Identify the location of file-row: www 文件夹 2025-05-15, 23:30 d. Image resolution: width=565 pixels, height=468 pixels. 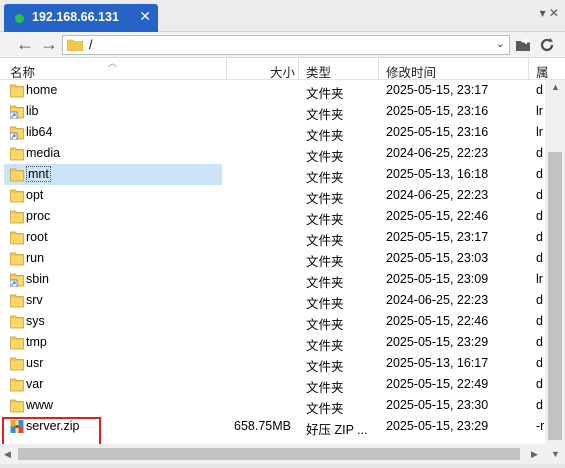
(272, 405).